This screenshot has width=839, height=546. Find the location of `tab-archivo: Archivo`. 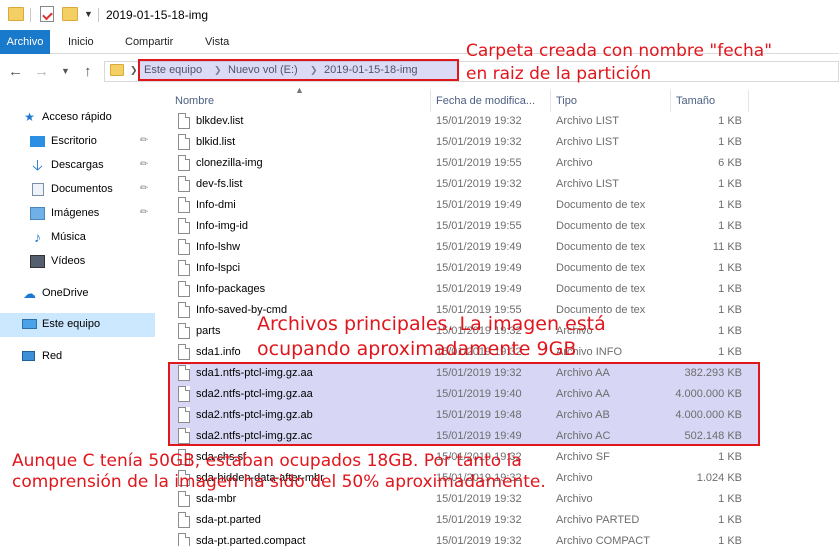

tab-archivo: Archivo is located at coordinates (25, 42).